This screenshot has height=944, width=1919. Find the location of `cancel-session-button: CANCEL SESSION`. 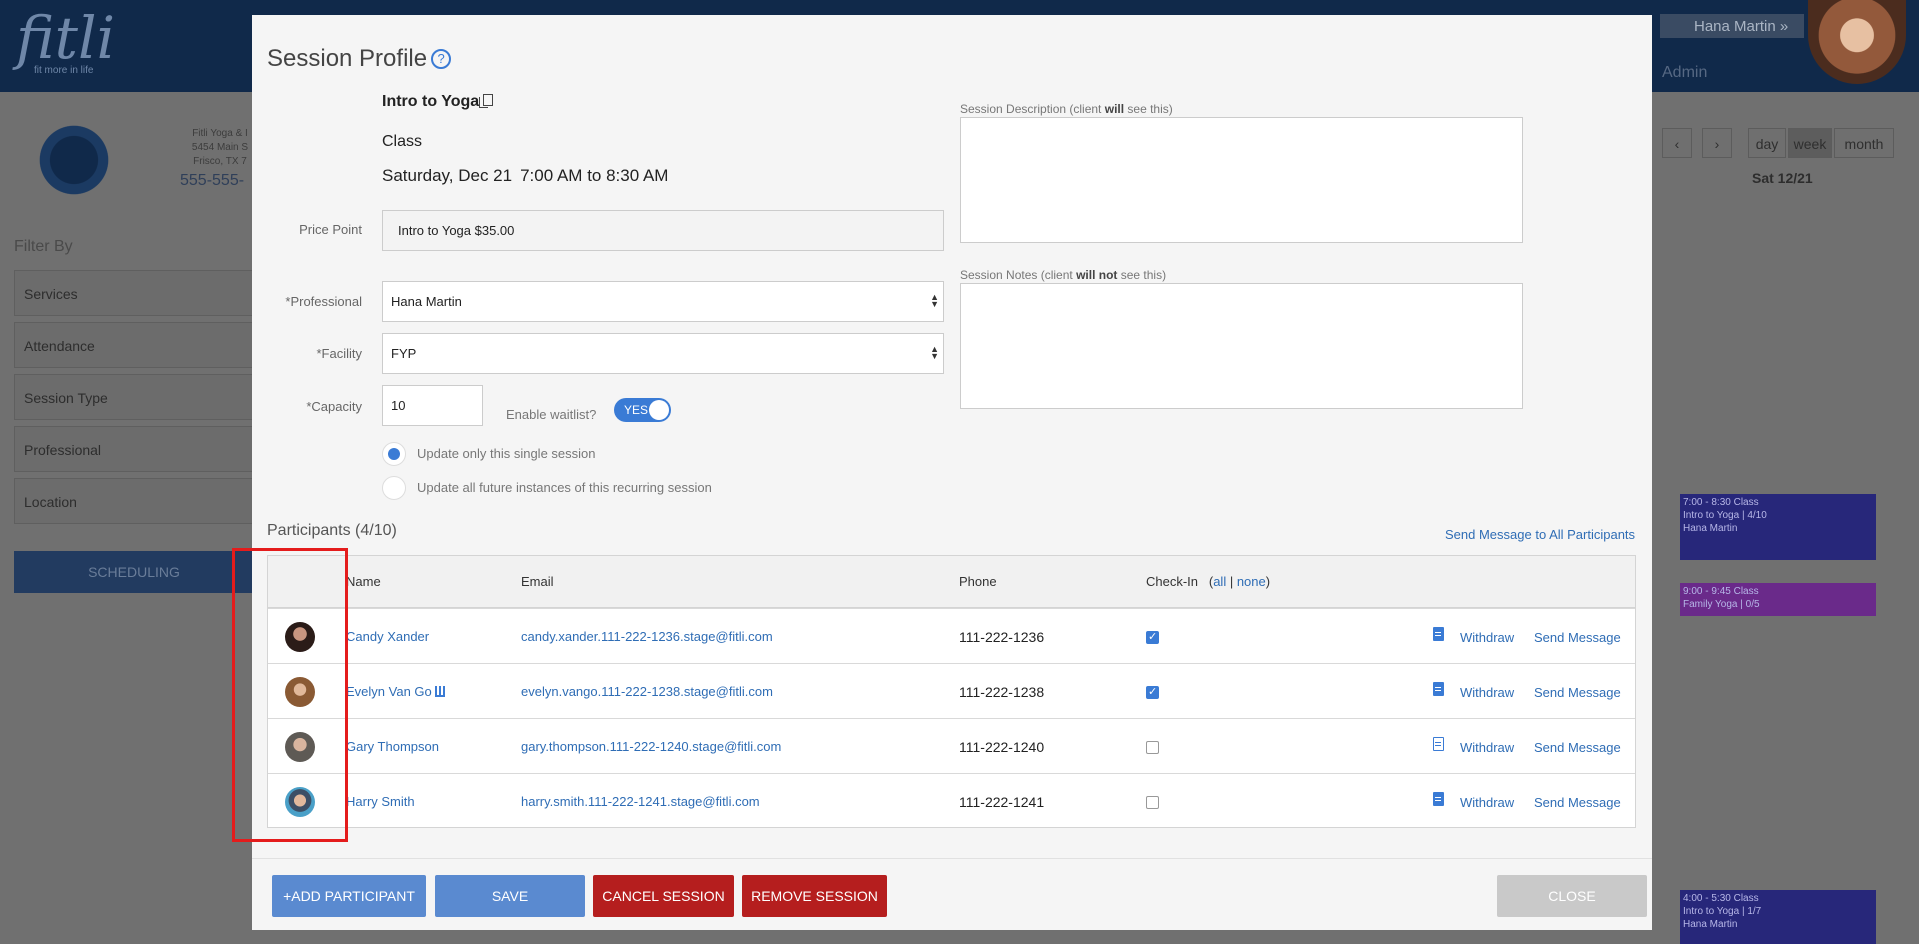

cancel-session-button: CANCEL SESSION is located at coordinates (663, 896).